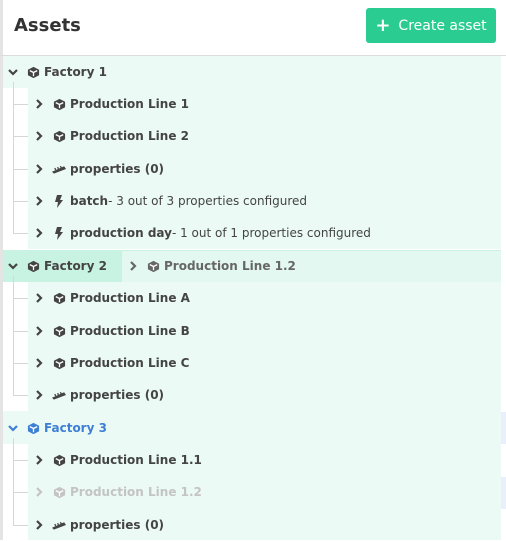 The height and width of the screenshot is (541, 506). I want to click on tree-node-production-line-1-2-ghost: Production Line 1.2, so click(118, 492).